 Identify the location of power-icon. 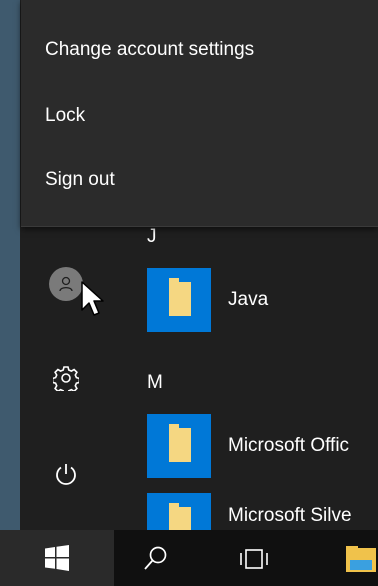
(66, 474).